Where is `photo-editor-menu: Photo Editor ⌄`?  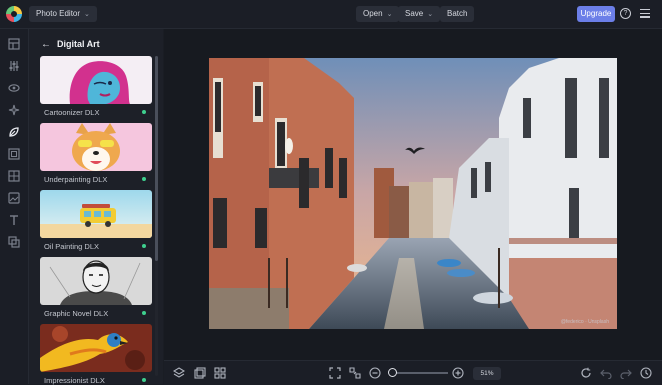
photo-editor-menu: Photo Editor ⌄ is located at coordinates (63, 14).